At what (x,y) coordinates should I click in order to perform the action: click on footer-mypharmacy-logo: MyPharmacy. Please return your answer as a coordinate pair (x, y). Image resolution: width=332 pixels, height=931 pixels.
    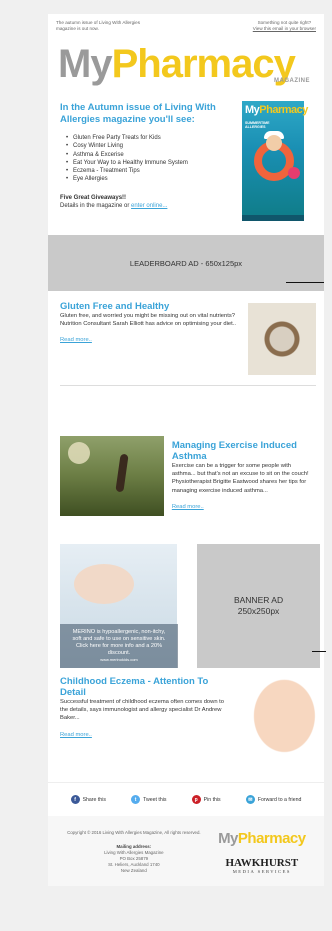
    Looking at the image, I should click on (262, 838).